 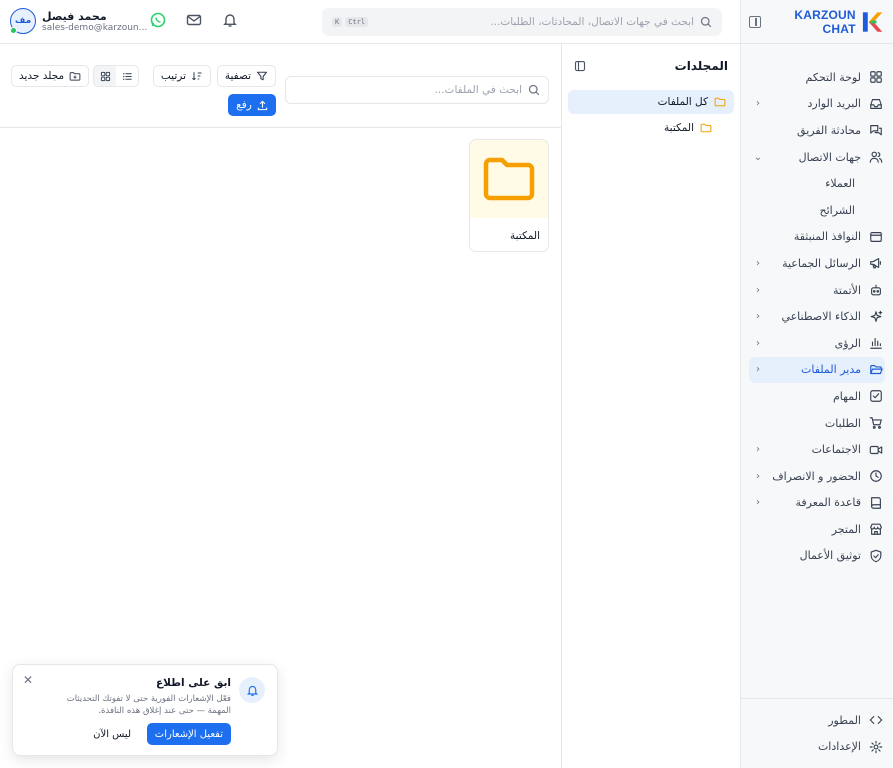 I want to click on sidebar-item-12: المهام, so click(x=817, y=396).